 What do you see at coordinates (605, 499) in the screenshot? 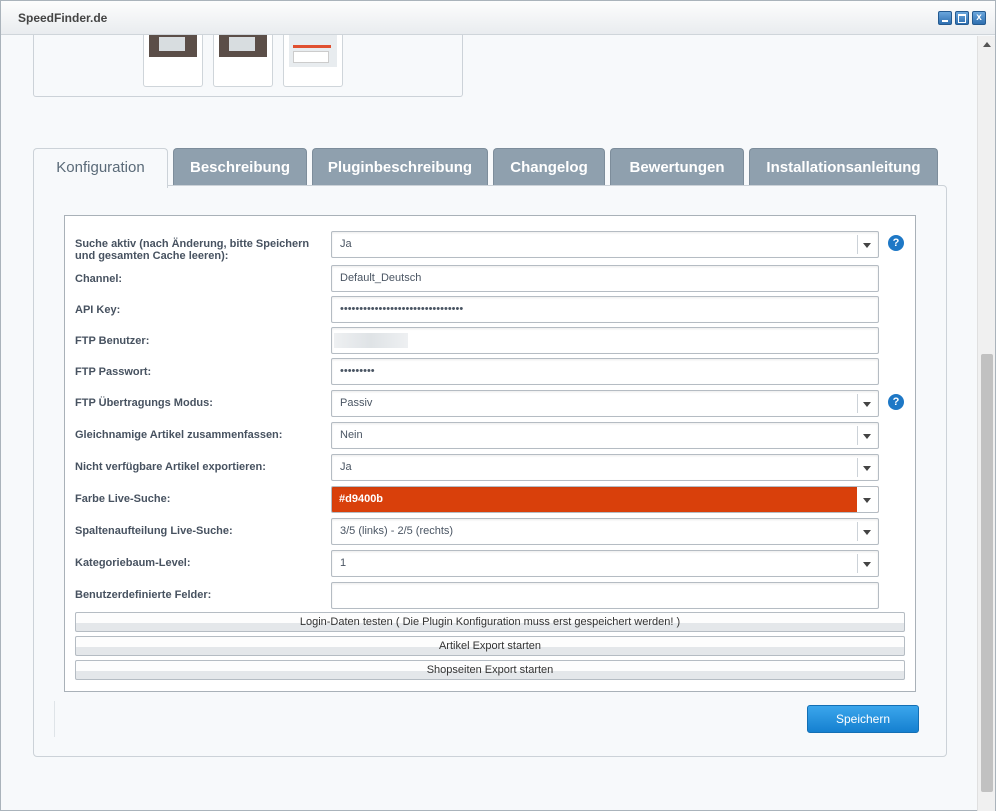
I see `live-search-color-picker: #d9400b` at bounding box center [605, 499].